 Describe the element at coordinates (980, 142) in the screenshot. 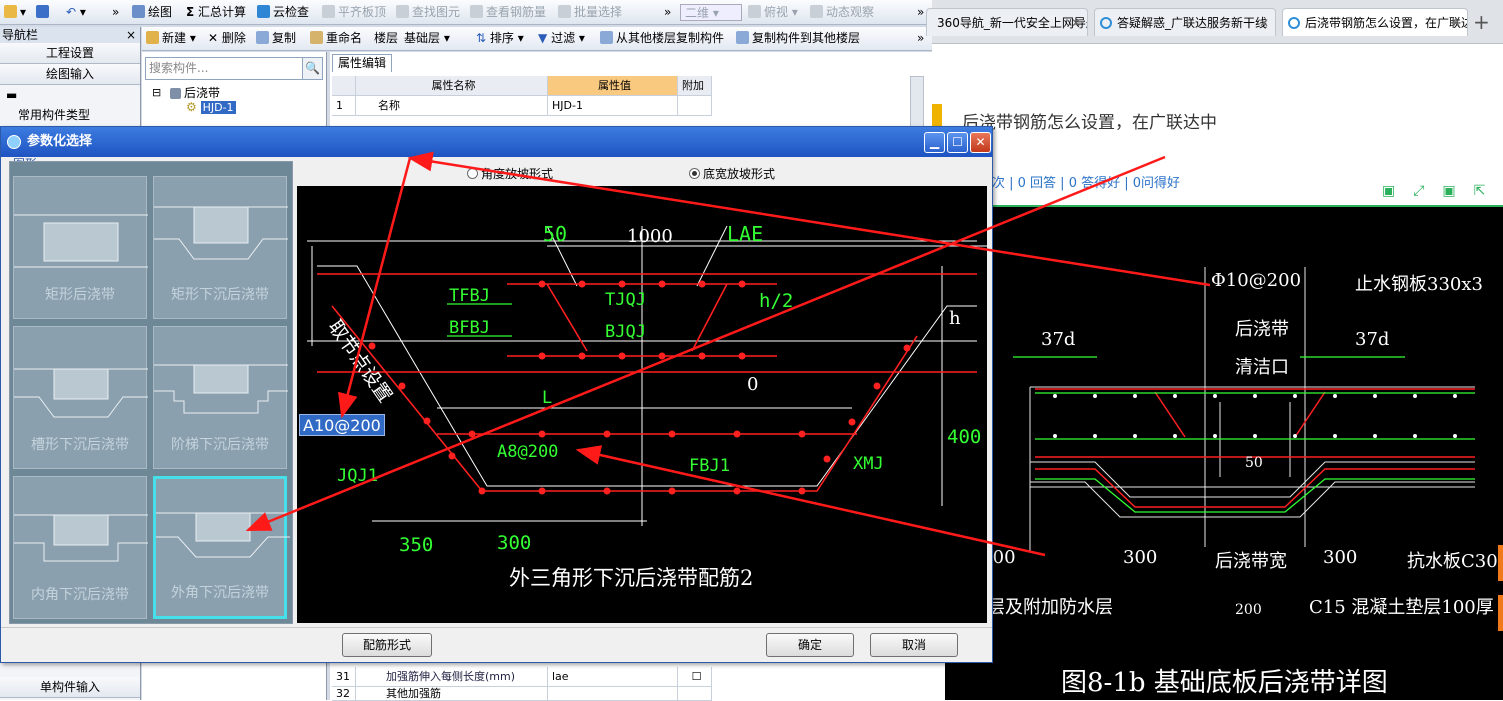

I see `close-button: ✕` at that location.